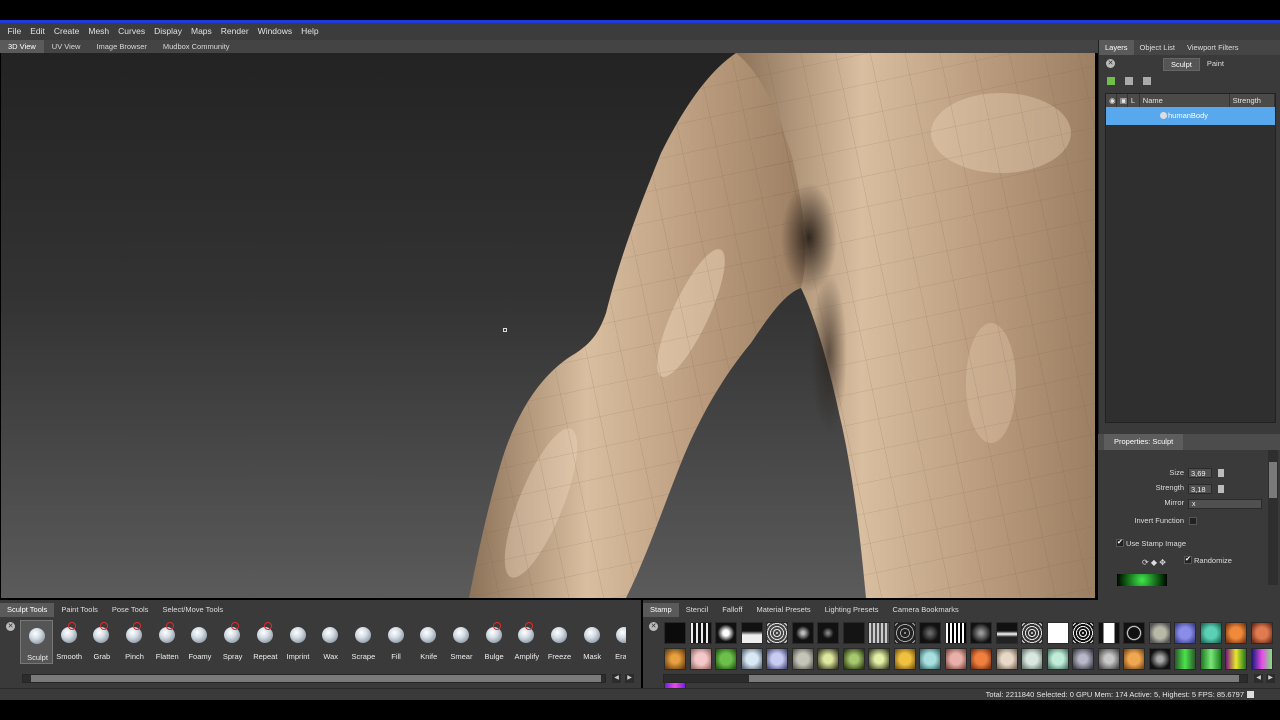  What do you see at coordinates (559, 642) in the screenshot?
I see `tool-freeze: Freeze` at bounding box center [559, 642].